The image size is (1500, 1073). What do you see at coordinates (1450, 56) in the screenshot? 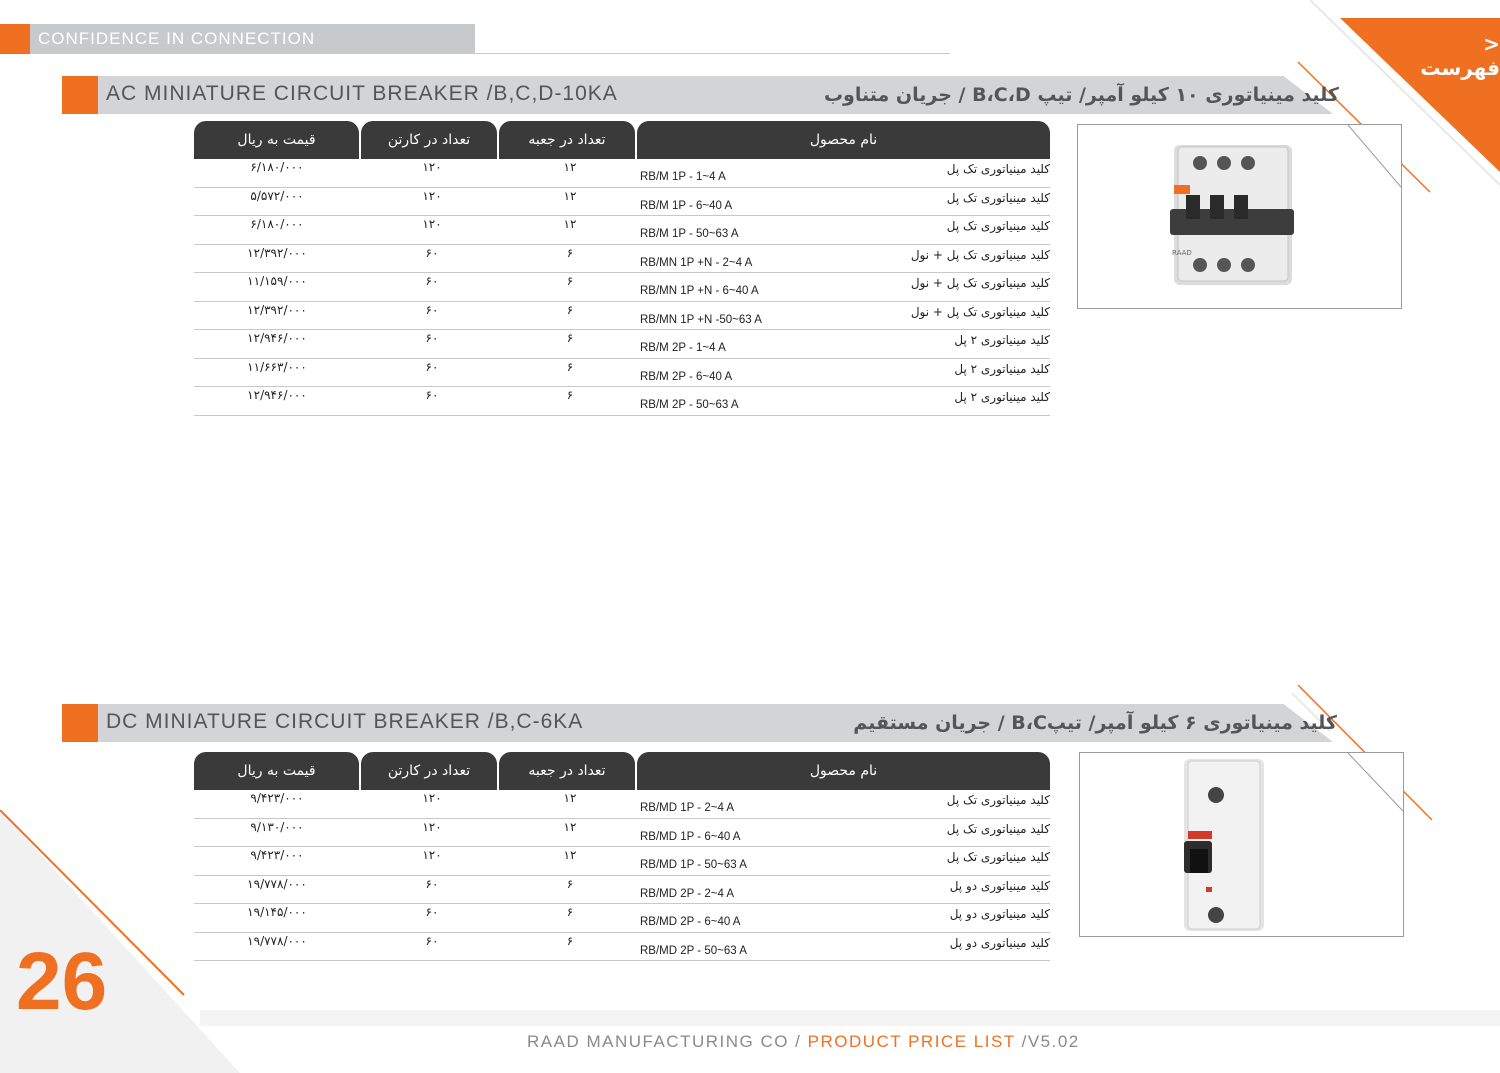
I see `index-link: < فهرست` at bounding box center [1450, 56].